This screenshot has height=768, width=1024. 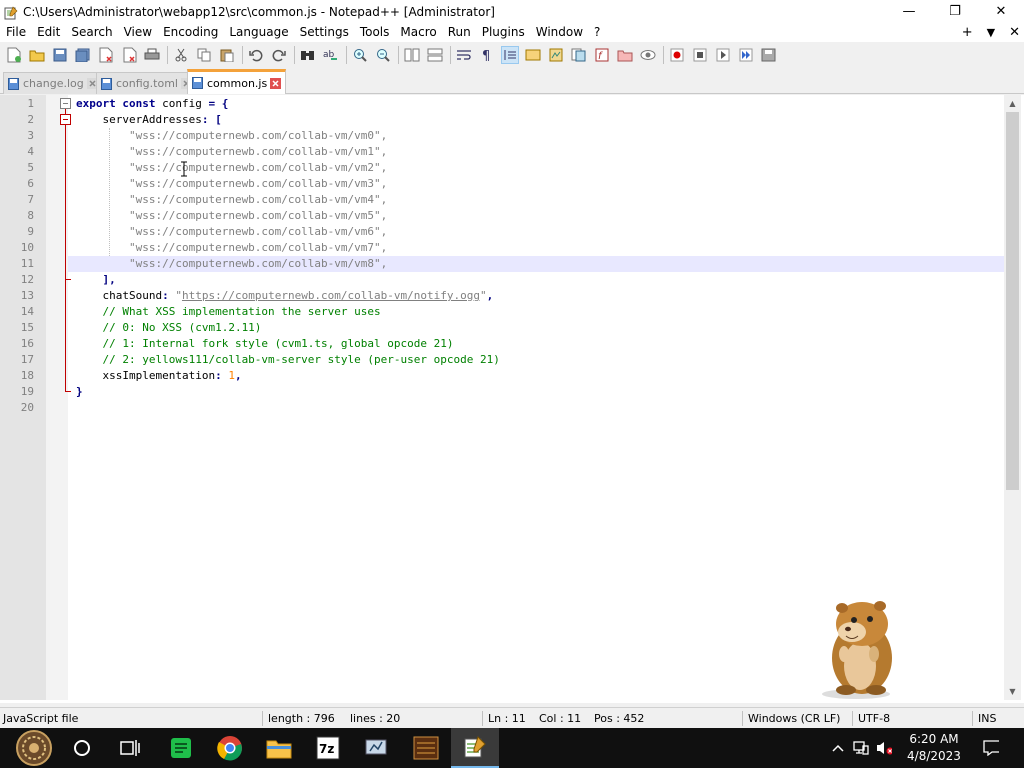 I want to click on copy-icon, so click(x=204, y=55).